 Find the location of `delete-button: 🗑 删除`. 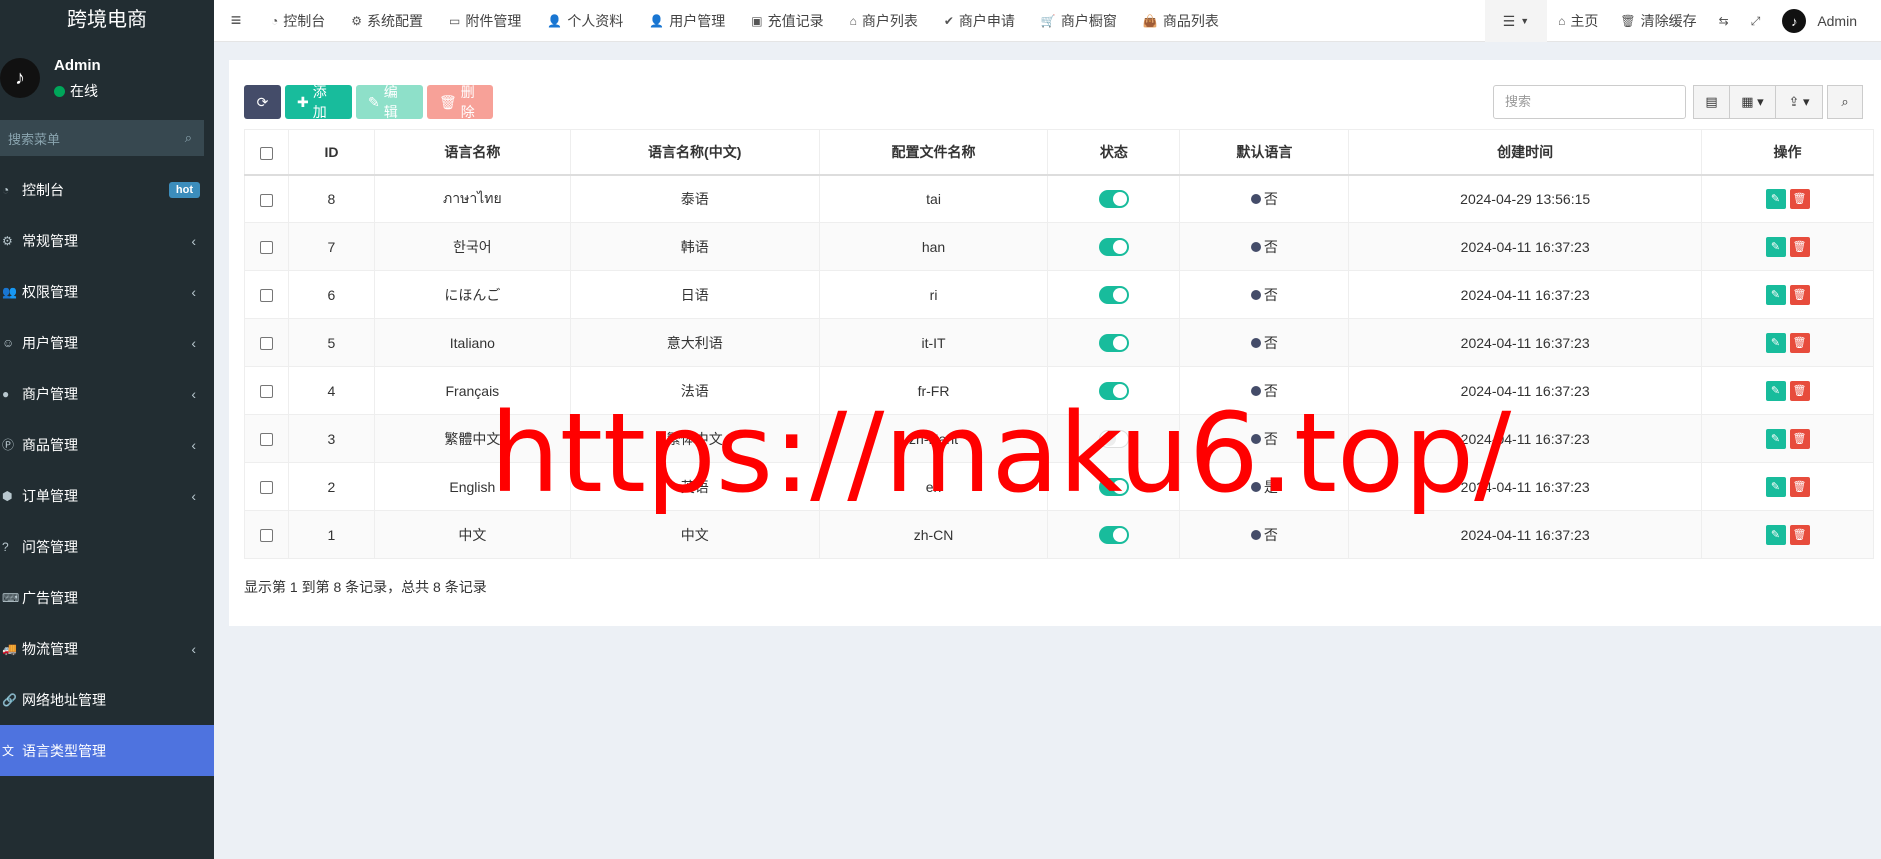

delete-button: 🗑 删除 is located at coordinates (460, 102).